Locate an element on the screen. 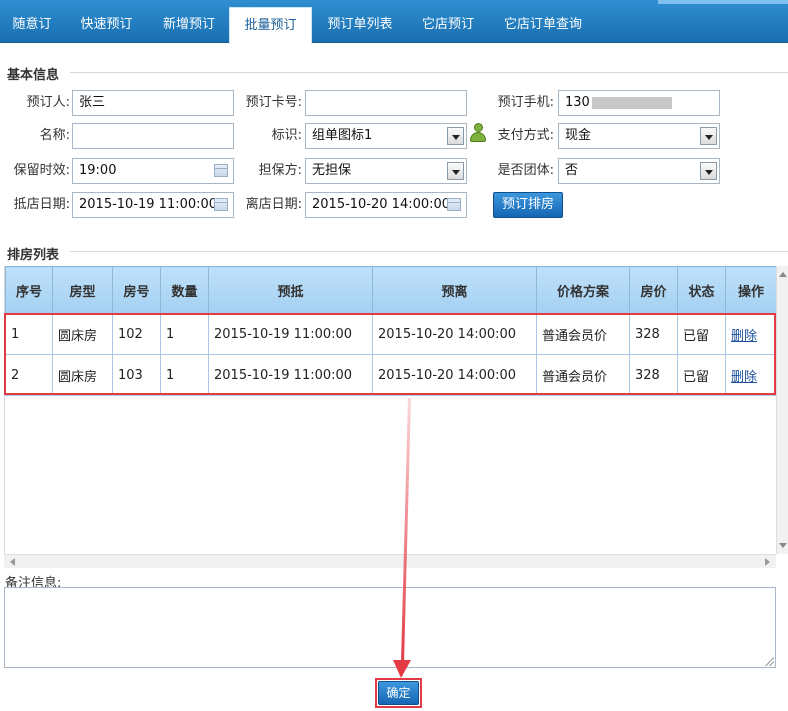  booker-label: 预订人: is located at coordinates (48, 102).